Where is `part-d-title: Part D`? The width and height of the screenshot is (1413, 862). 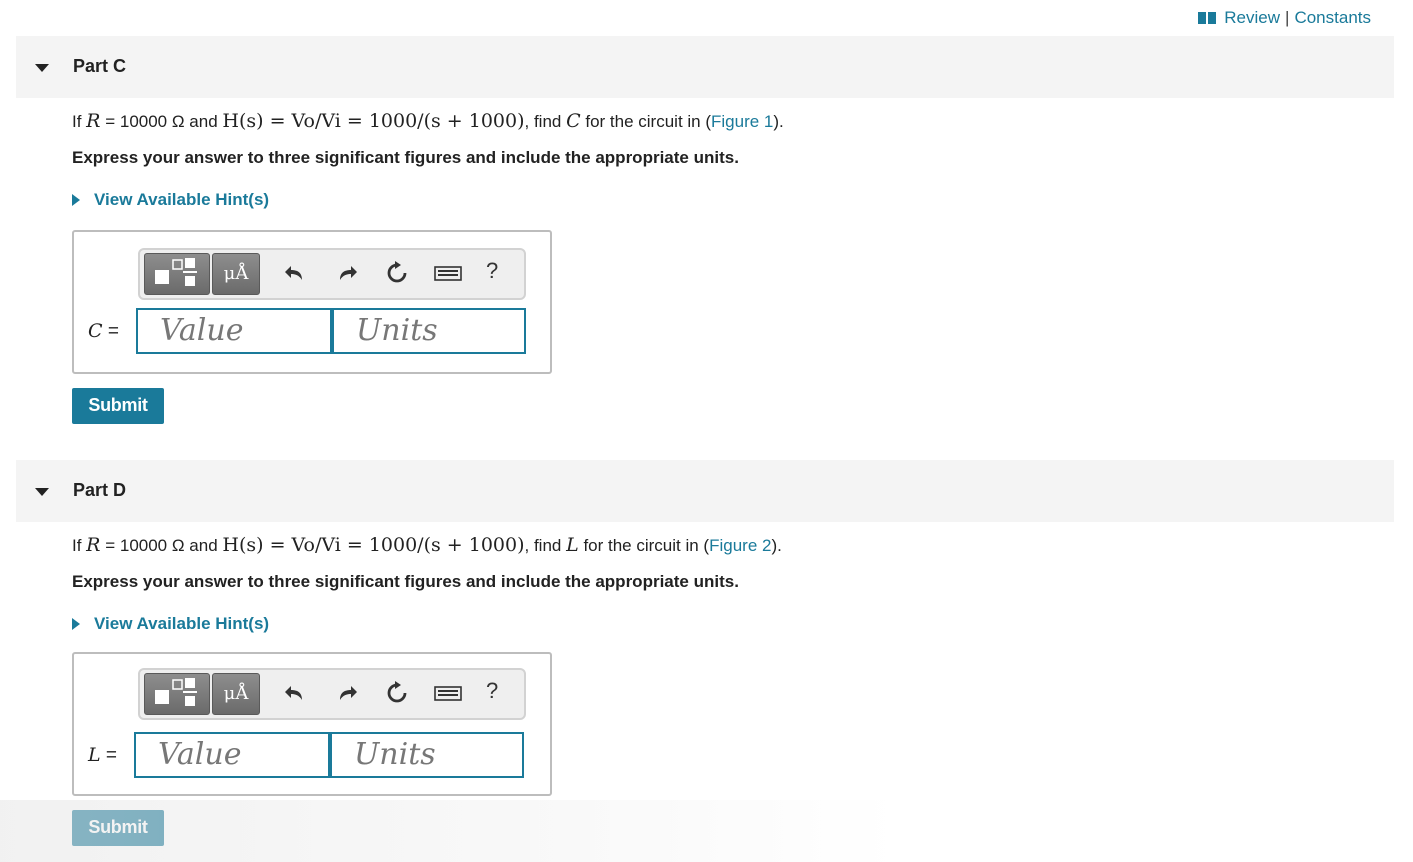
part-d-title: Part D is located at coordinates (100, 490).